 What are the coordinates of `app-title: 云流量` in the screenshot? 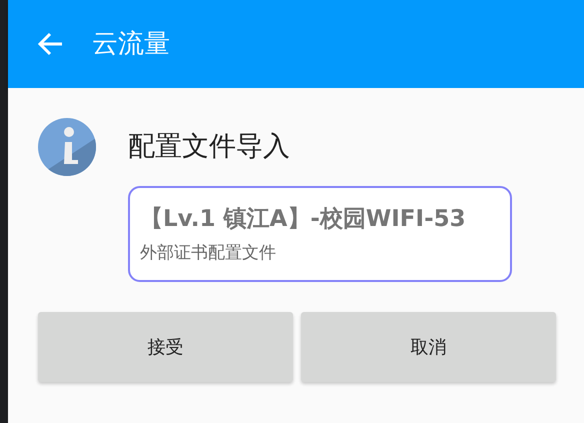 It's located at (131, 44).